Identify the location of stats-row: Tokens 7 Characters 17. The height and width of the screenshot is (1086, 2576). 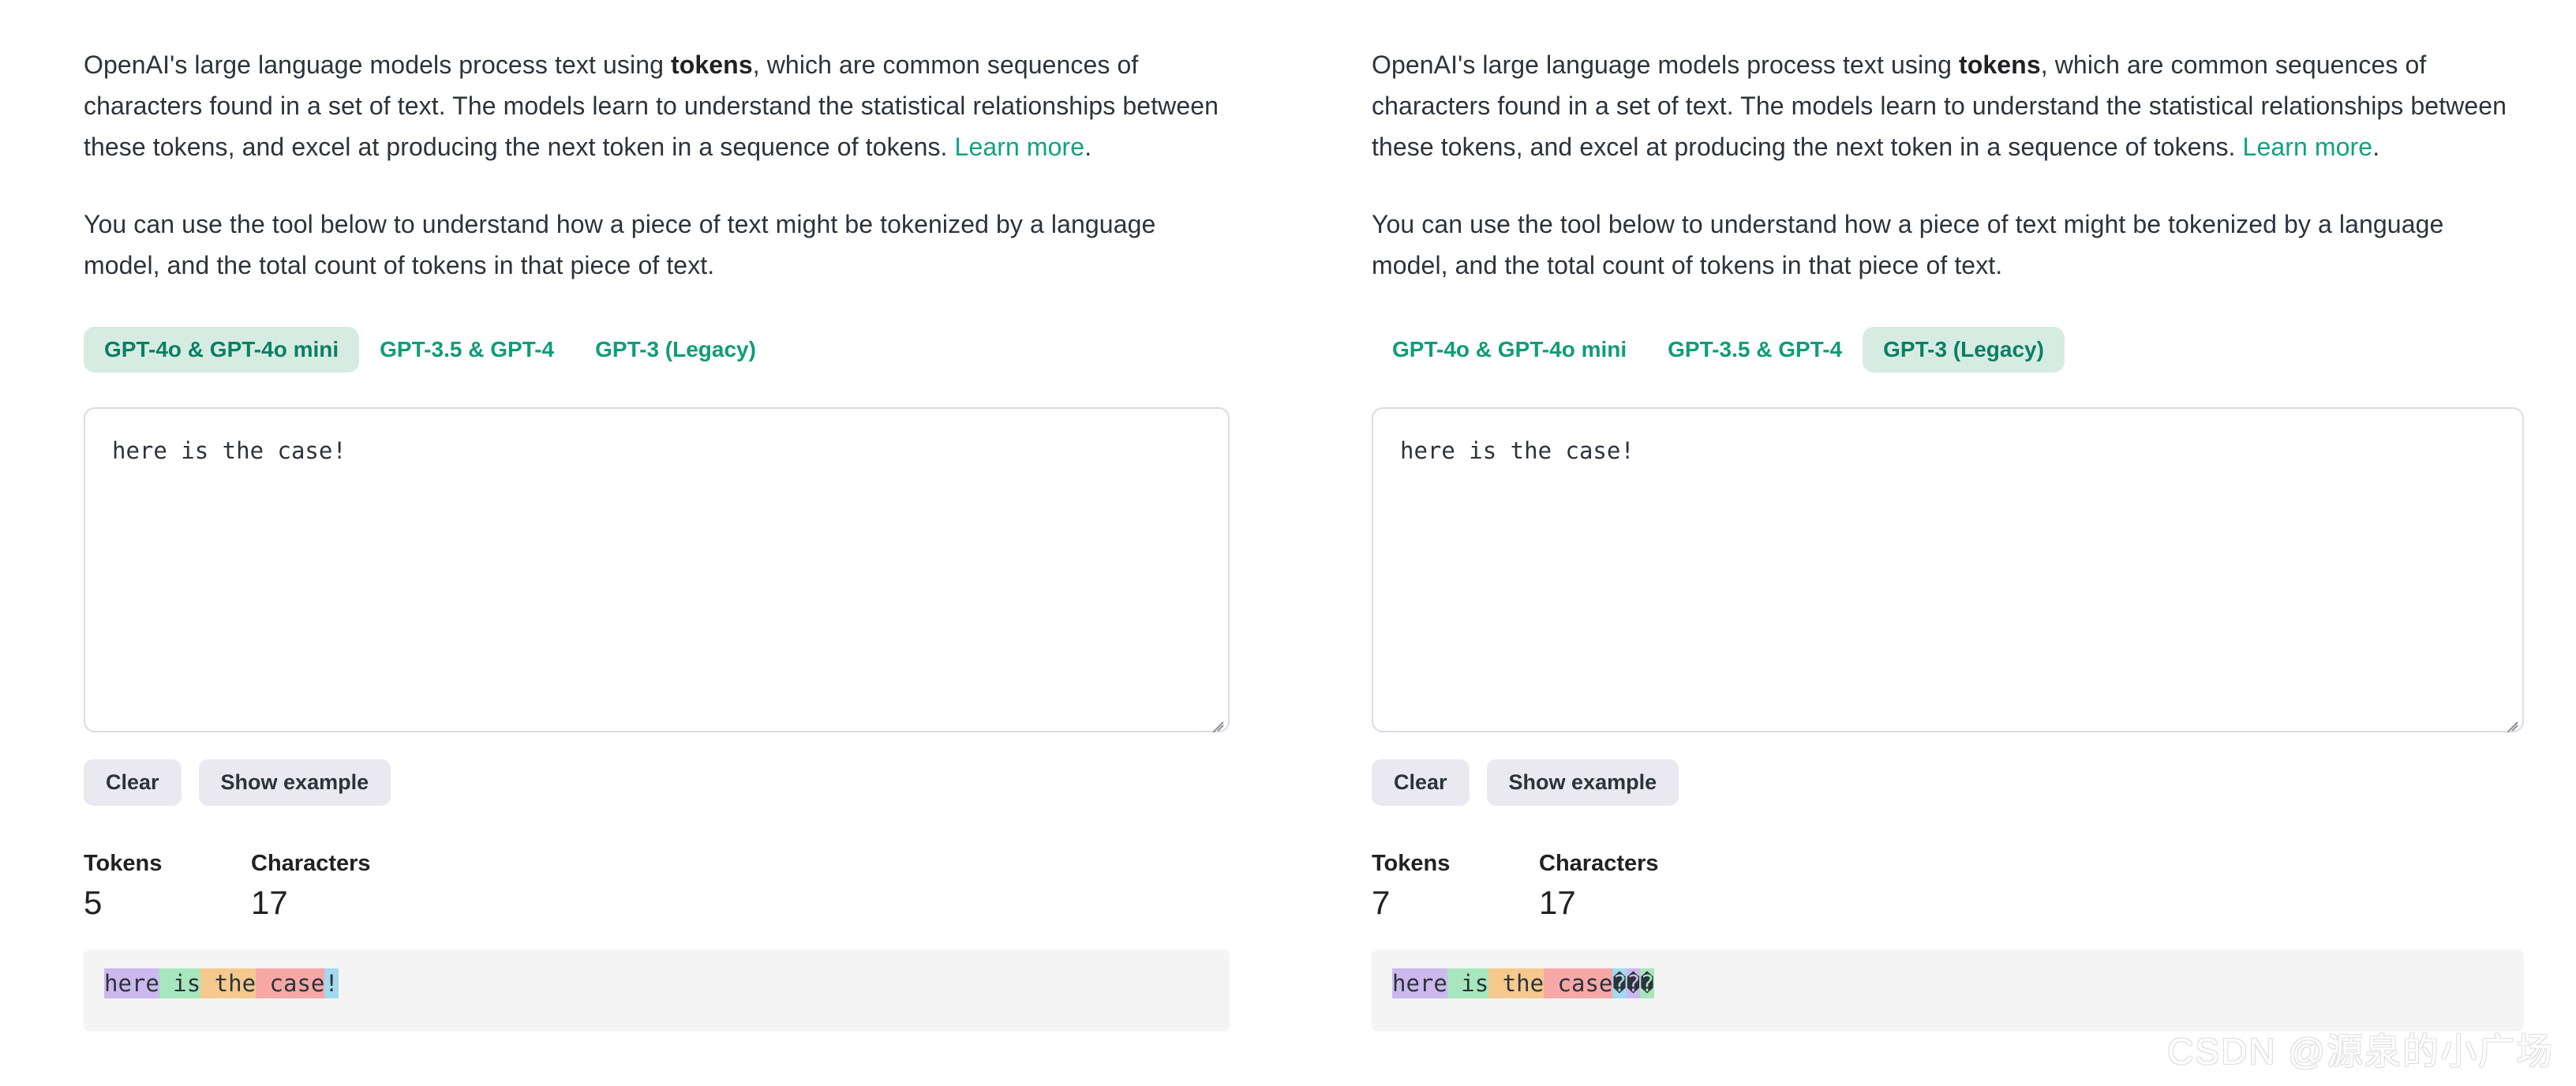
(1948, 886).